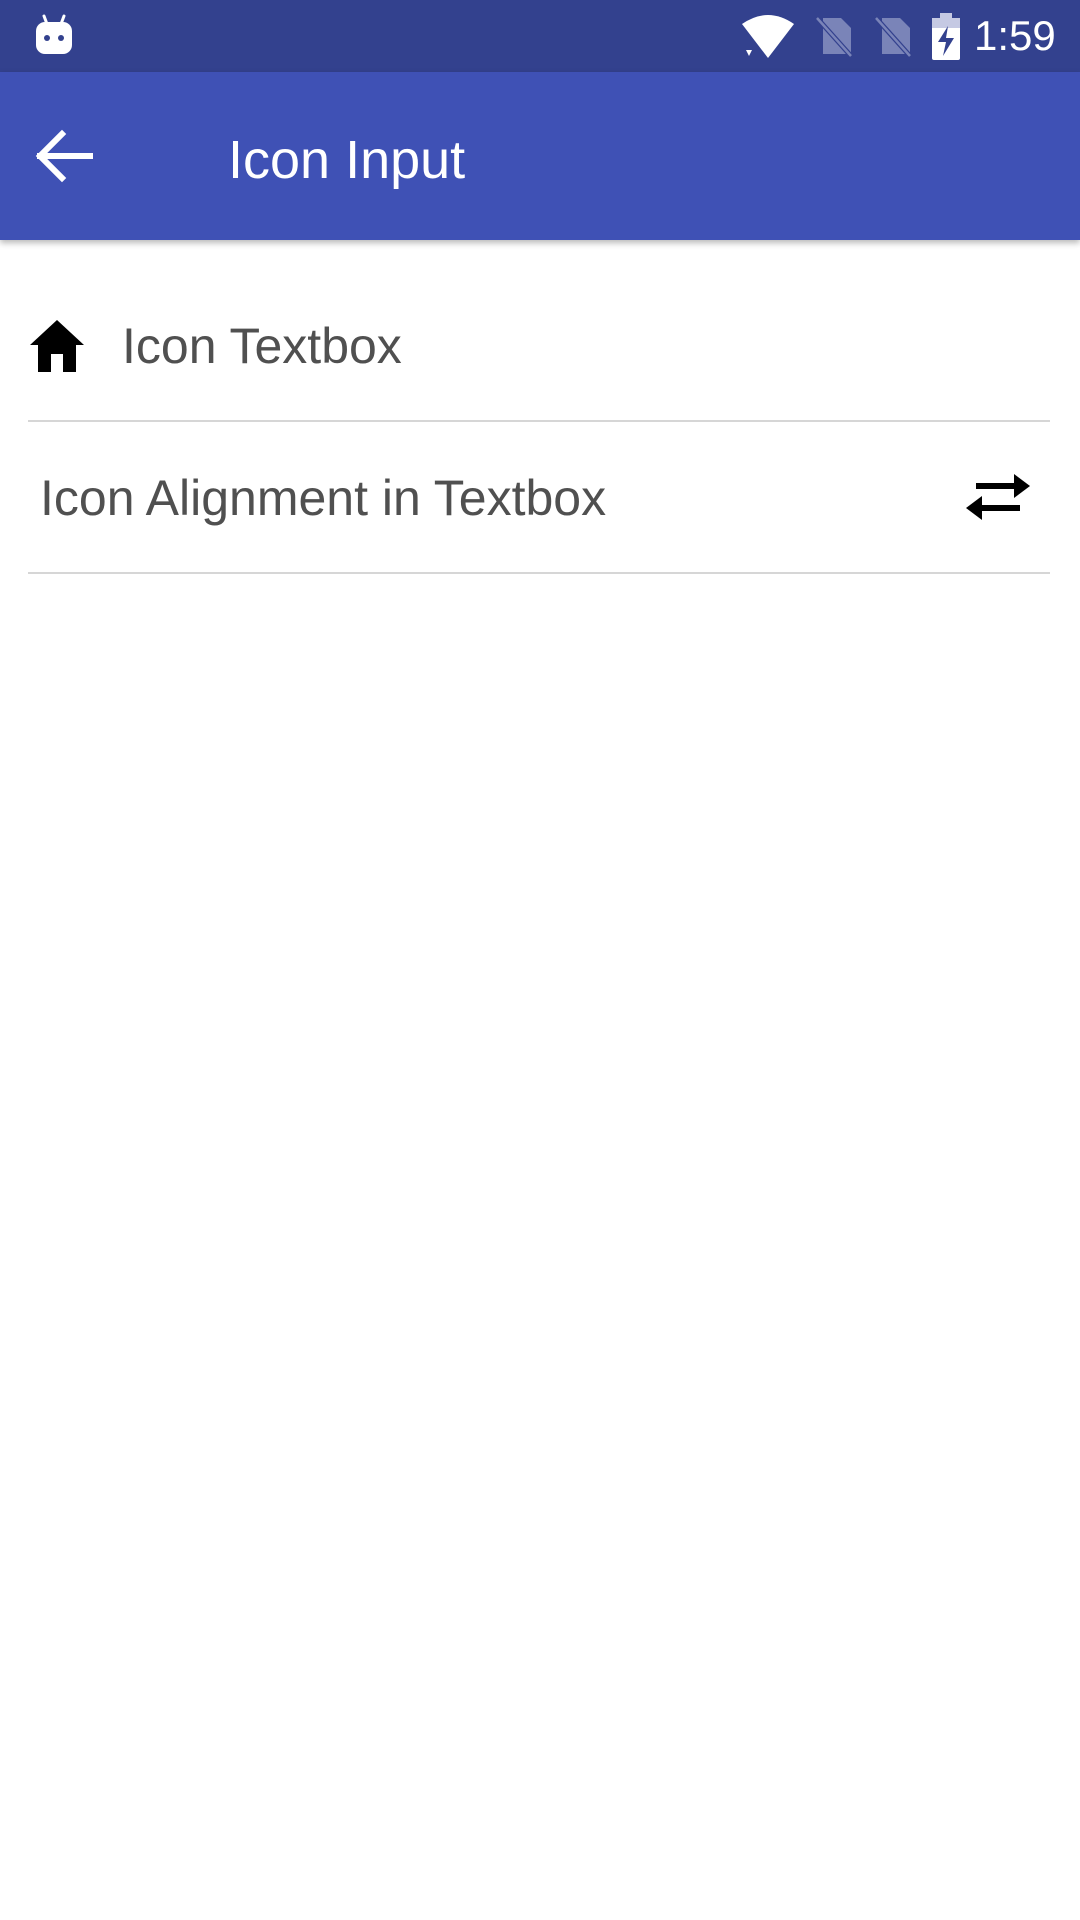 The height and width of the screenshot is (1920, 1080). What do you see at coordinates (539, 346) in the screenshot?
I see `icon-textbox-field: Icon Textbox` at bounding box center [539, 346].